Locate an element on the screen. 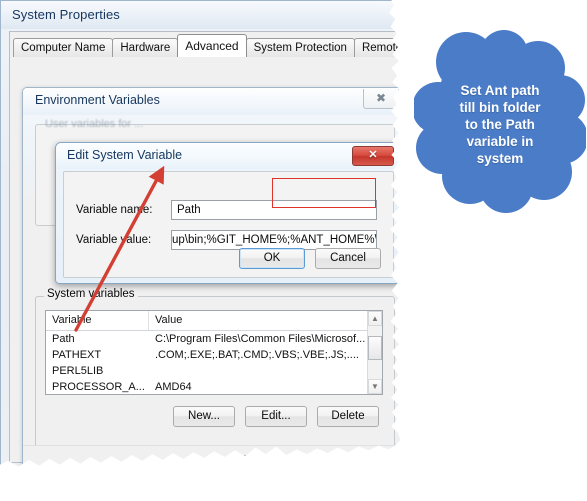 This screenshot has width=587, height=501. delete-button: Delete is located at coordinates (348, 416).